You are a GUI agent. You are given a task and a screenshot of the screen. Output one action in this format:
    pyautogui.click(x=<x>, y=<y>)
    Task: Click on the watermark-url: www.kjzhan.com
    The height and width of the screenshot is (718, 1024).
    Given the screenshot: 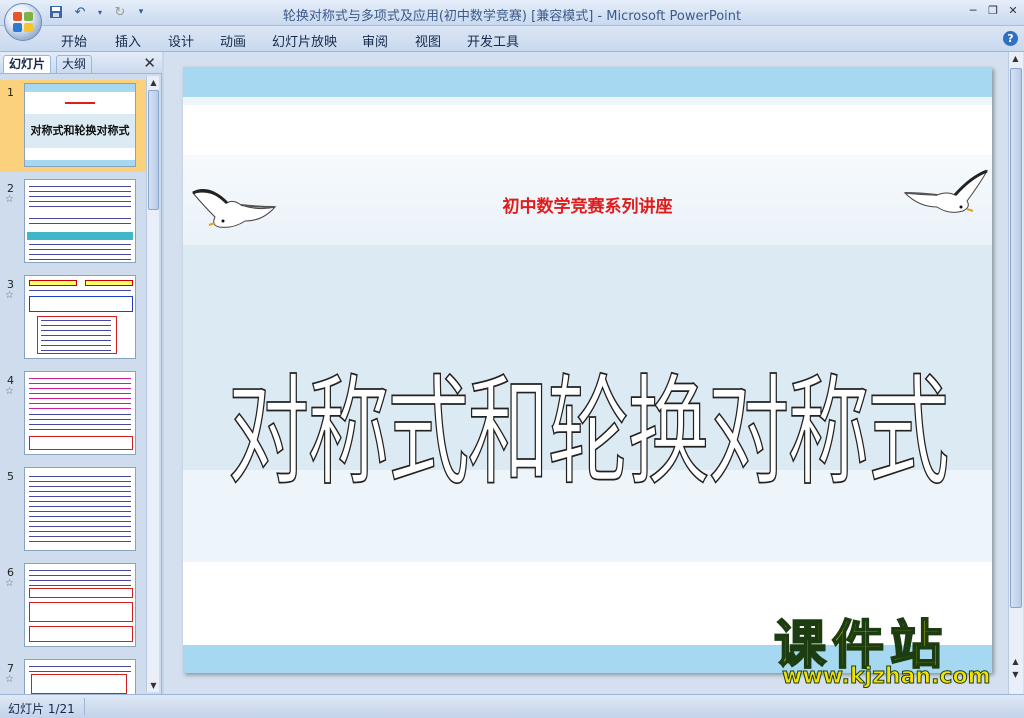 What is the action you would take?
    pyautogui.click(x=887, y=677)
    